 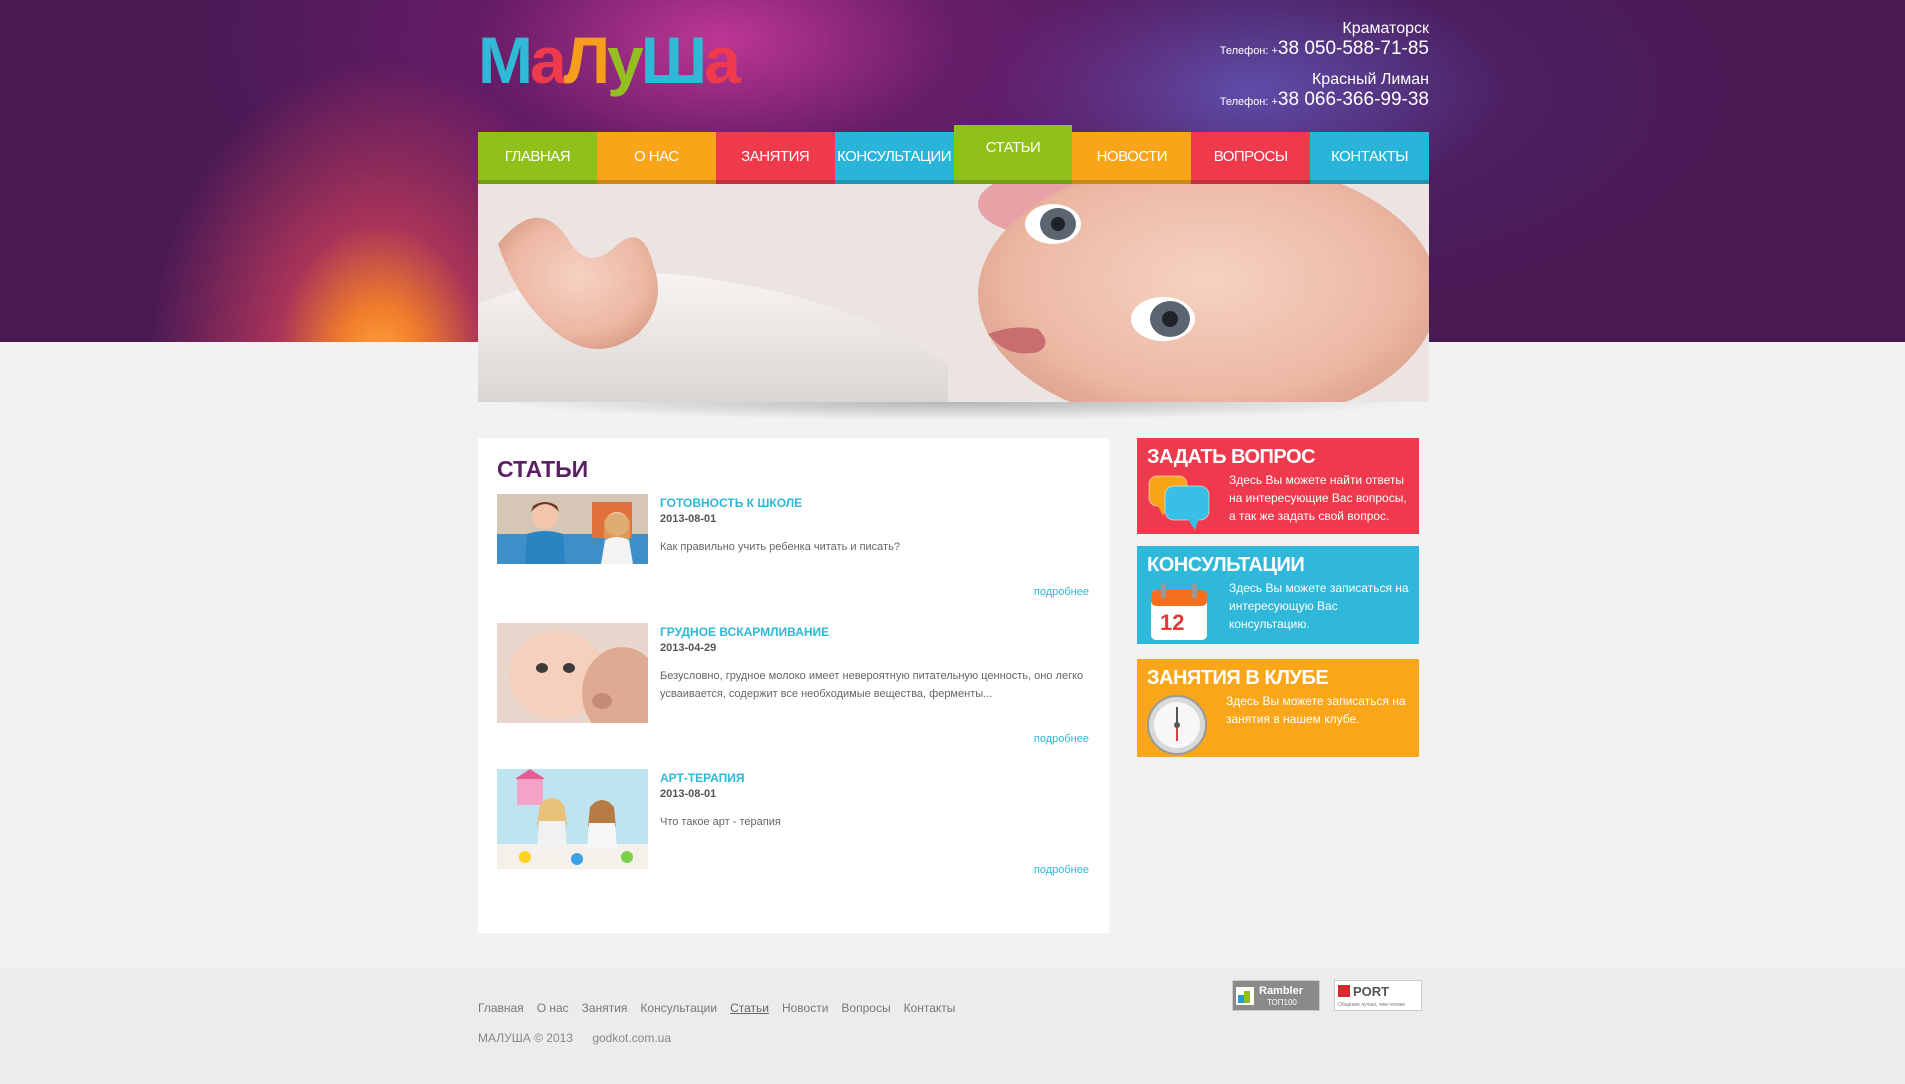 What do you see at coordinates (505, 60) in the screenshot?
I see `logo-letter: М` at bounding box center [505, 60].